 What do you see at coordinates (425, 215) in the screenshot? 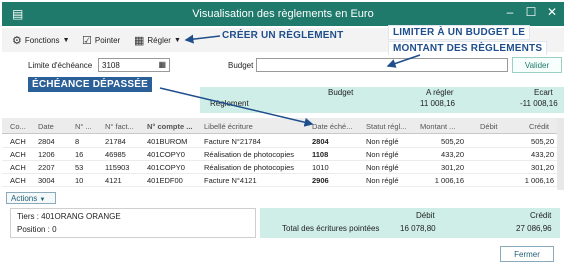
I see `debit-header: Débit` at bounding box center [425, 215].